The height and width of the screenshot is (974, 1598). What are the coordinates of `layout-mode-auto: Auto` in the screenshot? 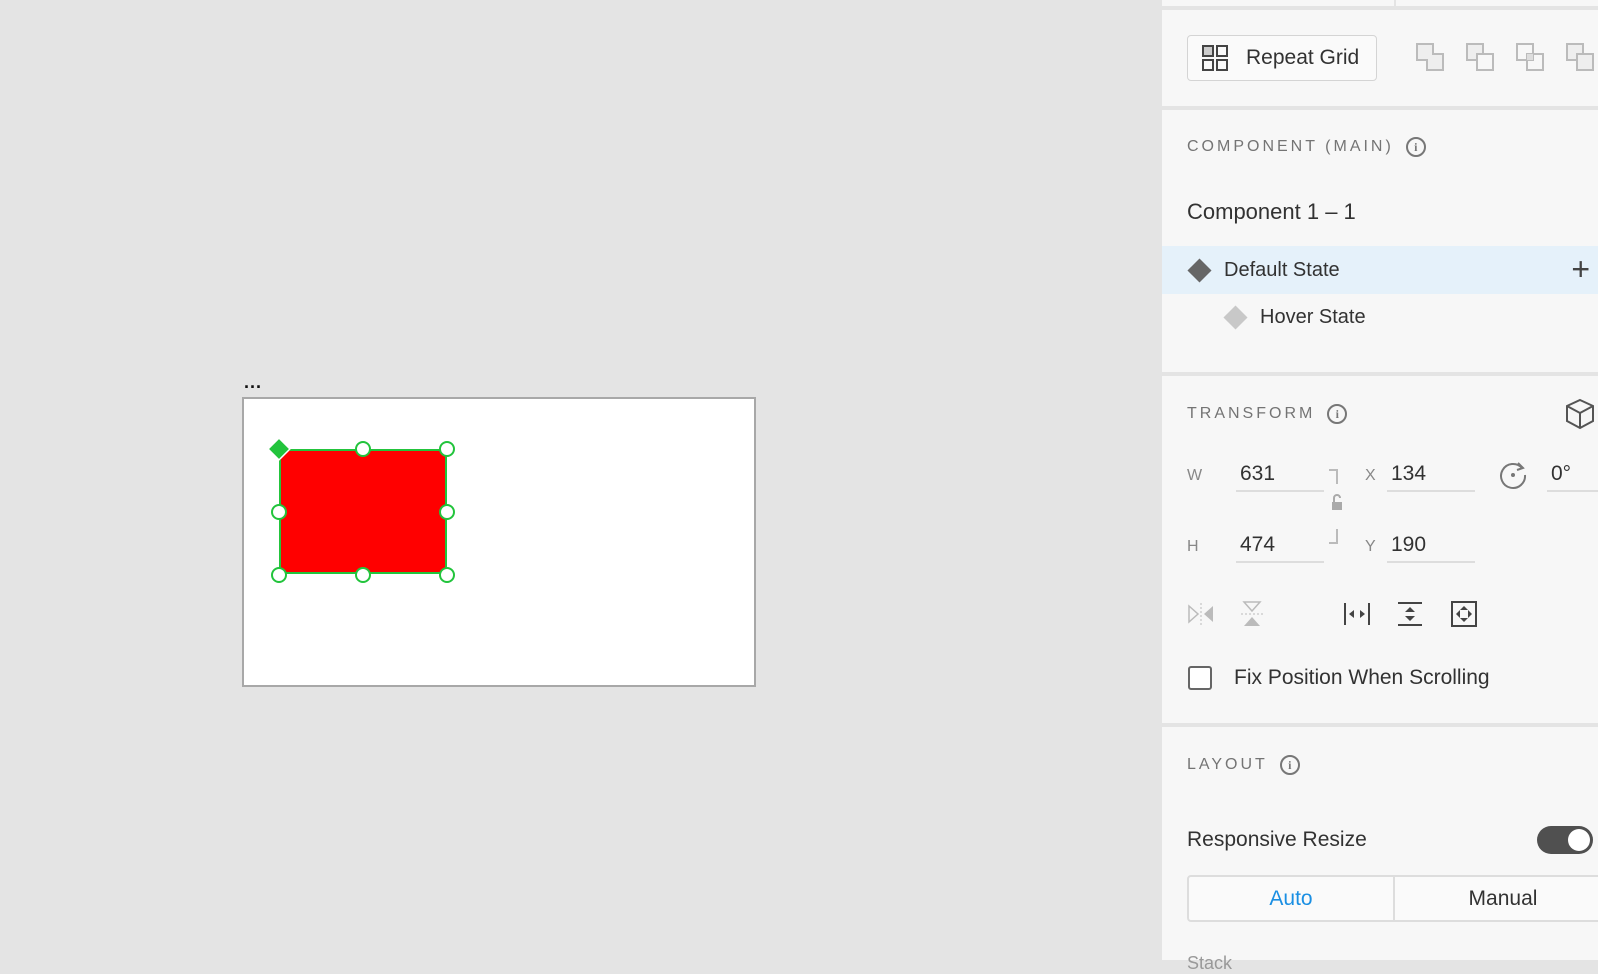 It's located at (1291, 898).